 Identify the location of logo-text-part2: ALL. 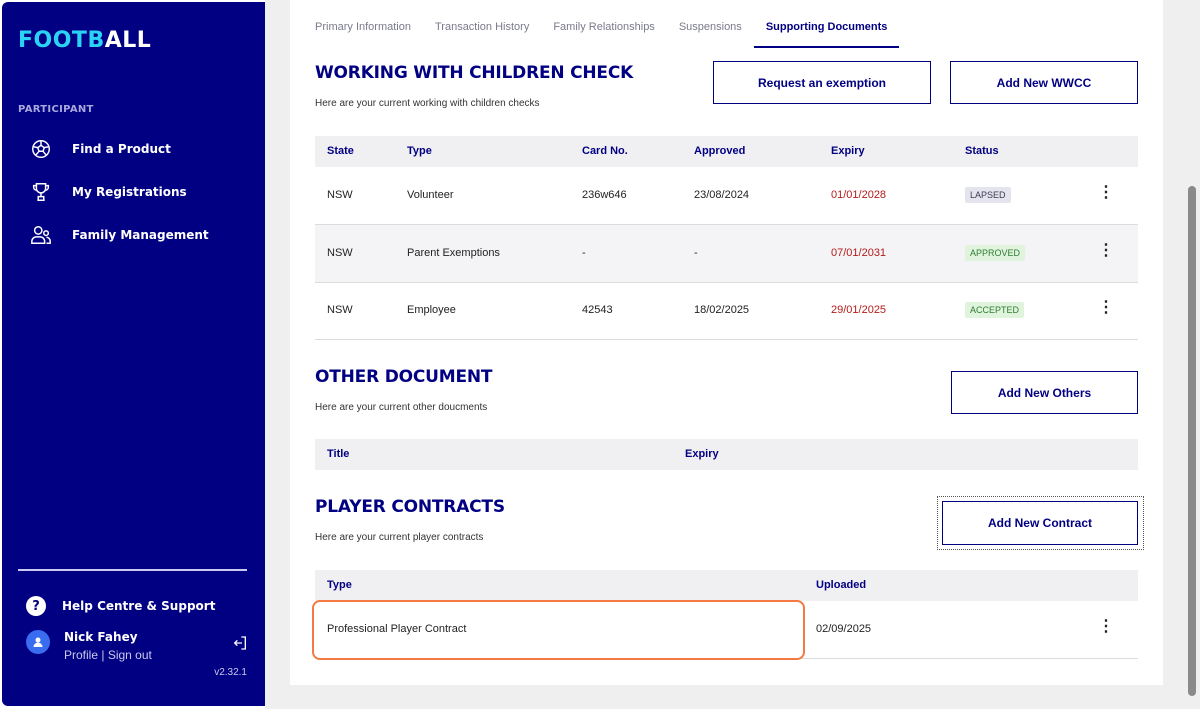
(128, 40).